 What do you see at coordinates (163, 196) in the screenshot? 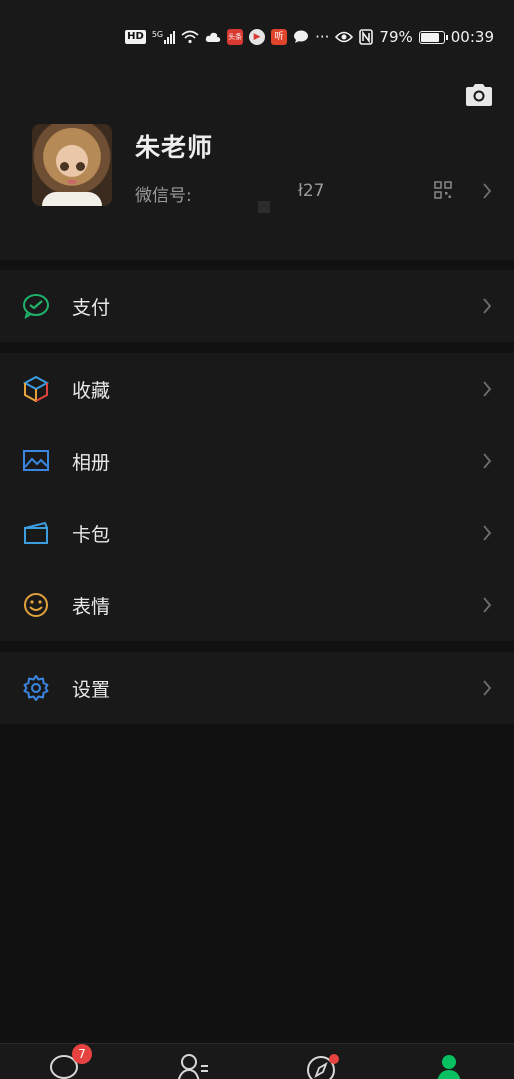
I see `wechat-id-label: 微信号:` at bounding box center [163, 196].